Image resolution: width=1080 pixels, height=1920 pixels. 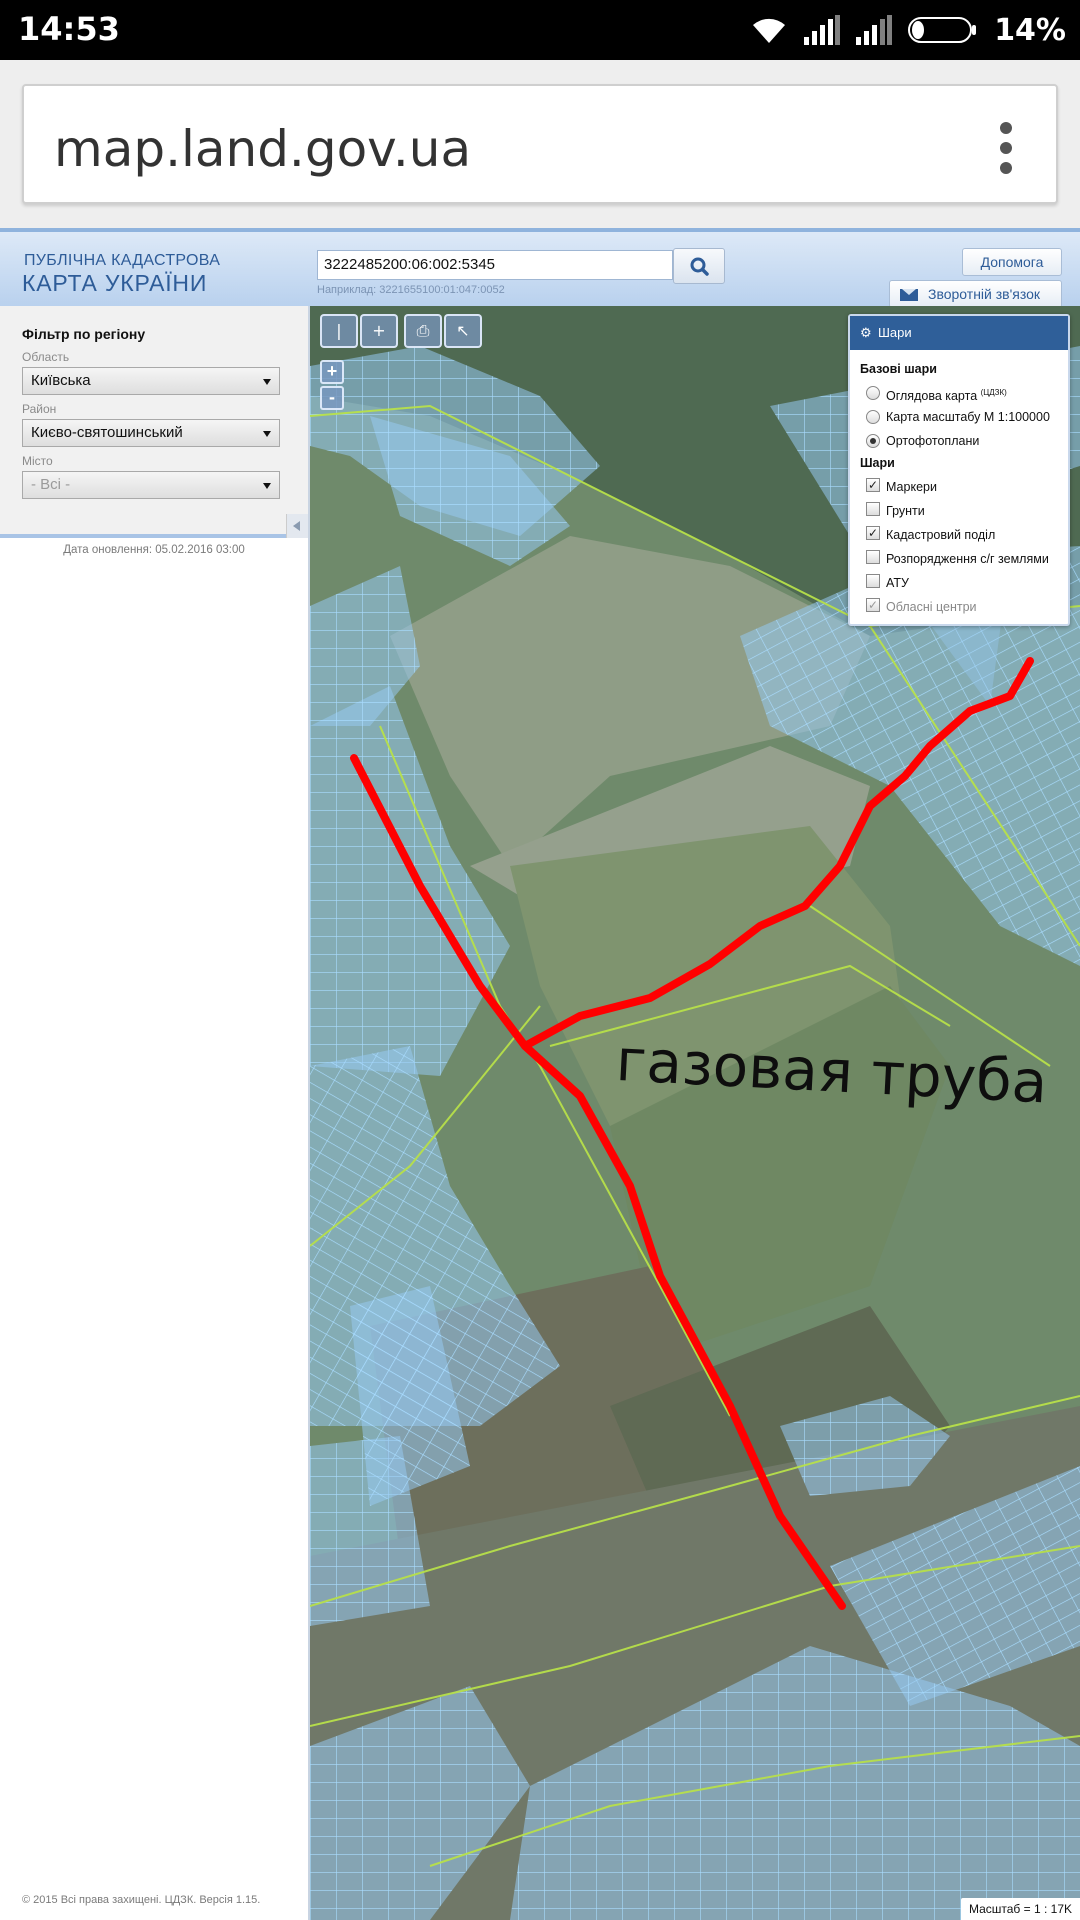 I want to click on region-label: Область, so click(x=46, y=357).